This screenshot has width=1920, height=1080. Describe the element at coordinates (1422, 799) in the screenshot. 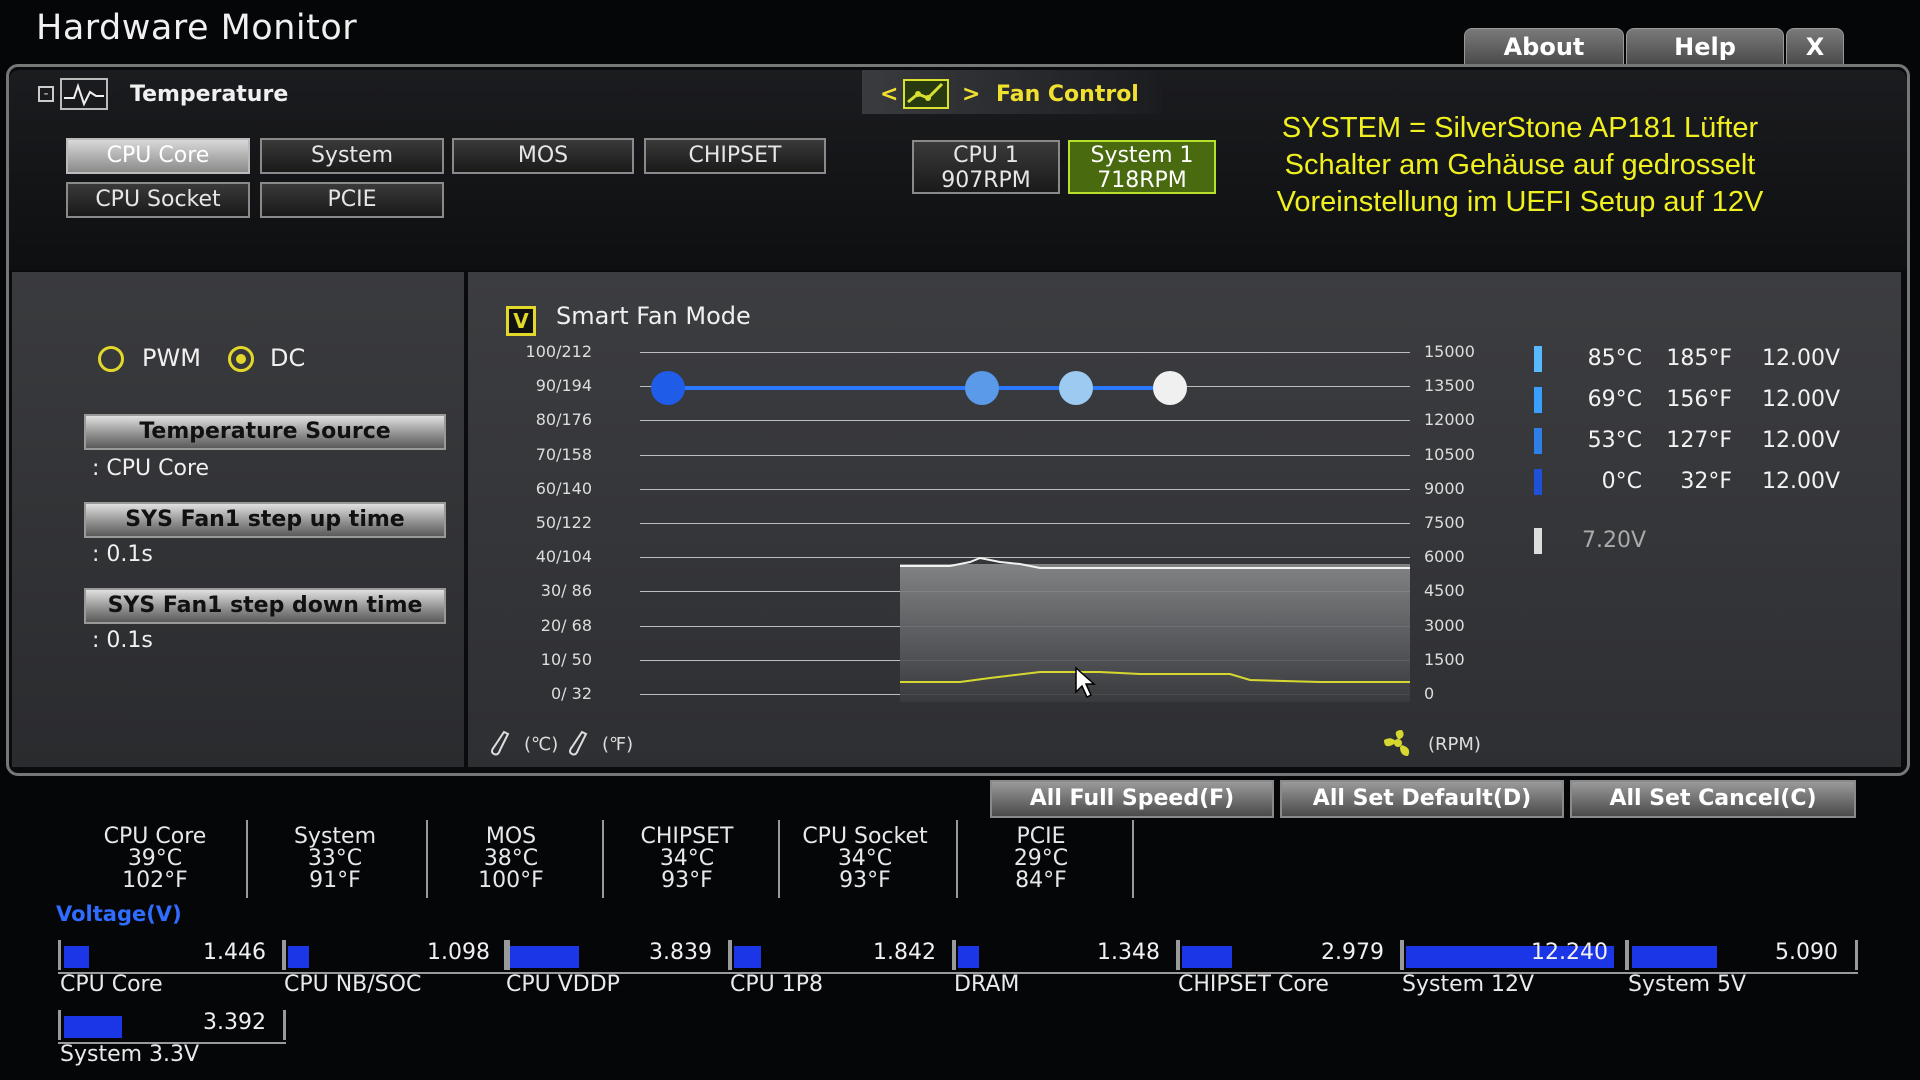

I see `all-set-default-button: All Set Default(D)` at that location.